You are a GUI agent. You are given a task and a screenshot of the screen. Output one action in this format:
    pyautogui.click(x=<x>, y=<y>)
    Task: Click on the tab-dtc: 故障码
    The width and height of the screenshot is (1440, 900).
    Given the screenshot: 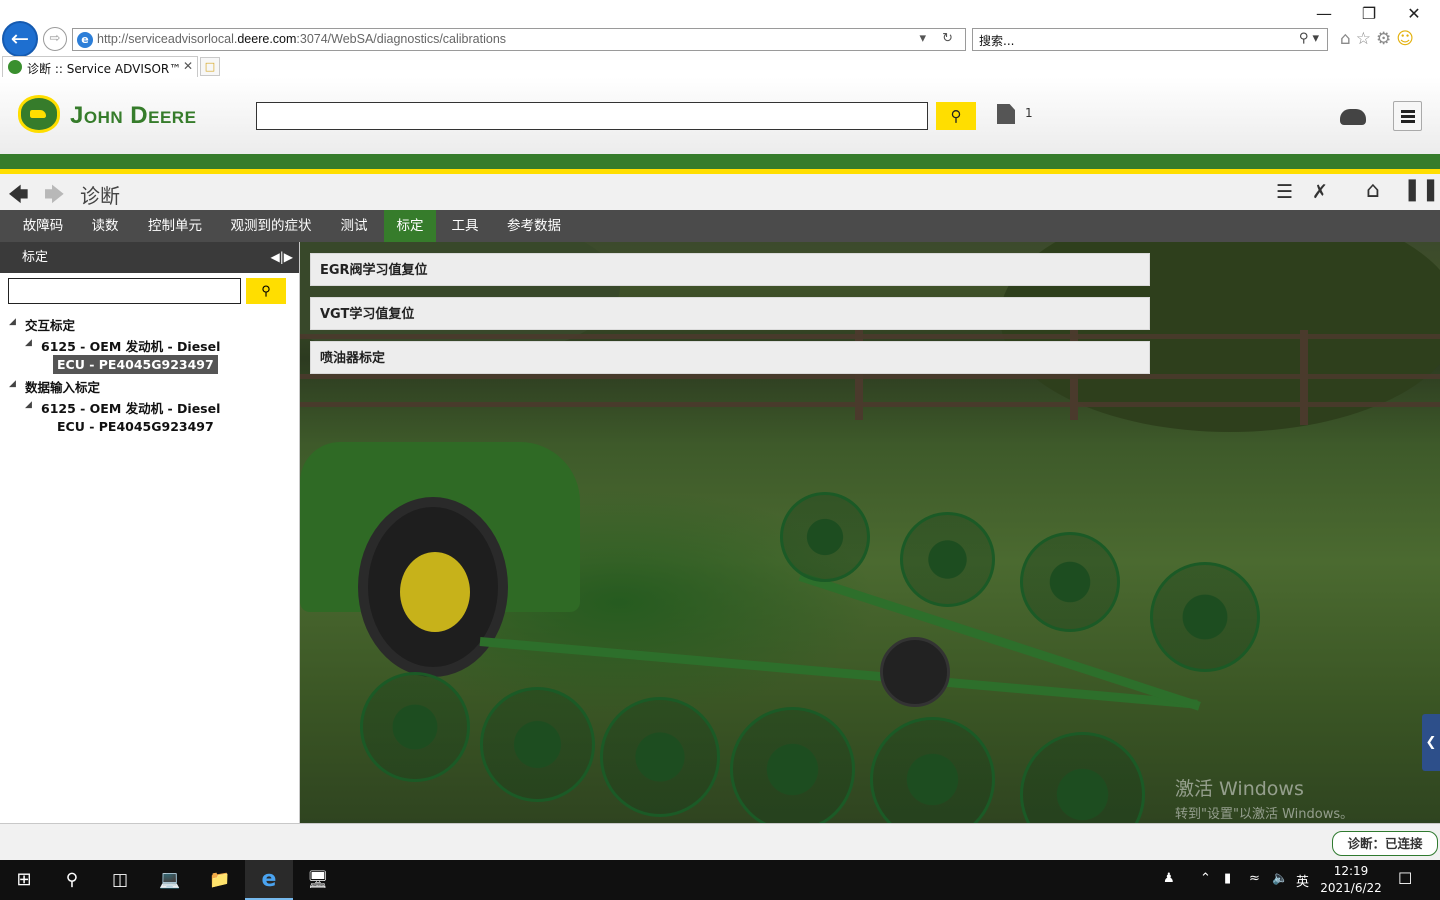 What is the action you would take?
    pyautogui.click(x=43, y=226)
    